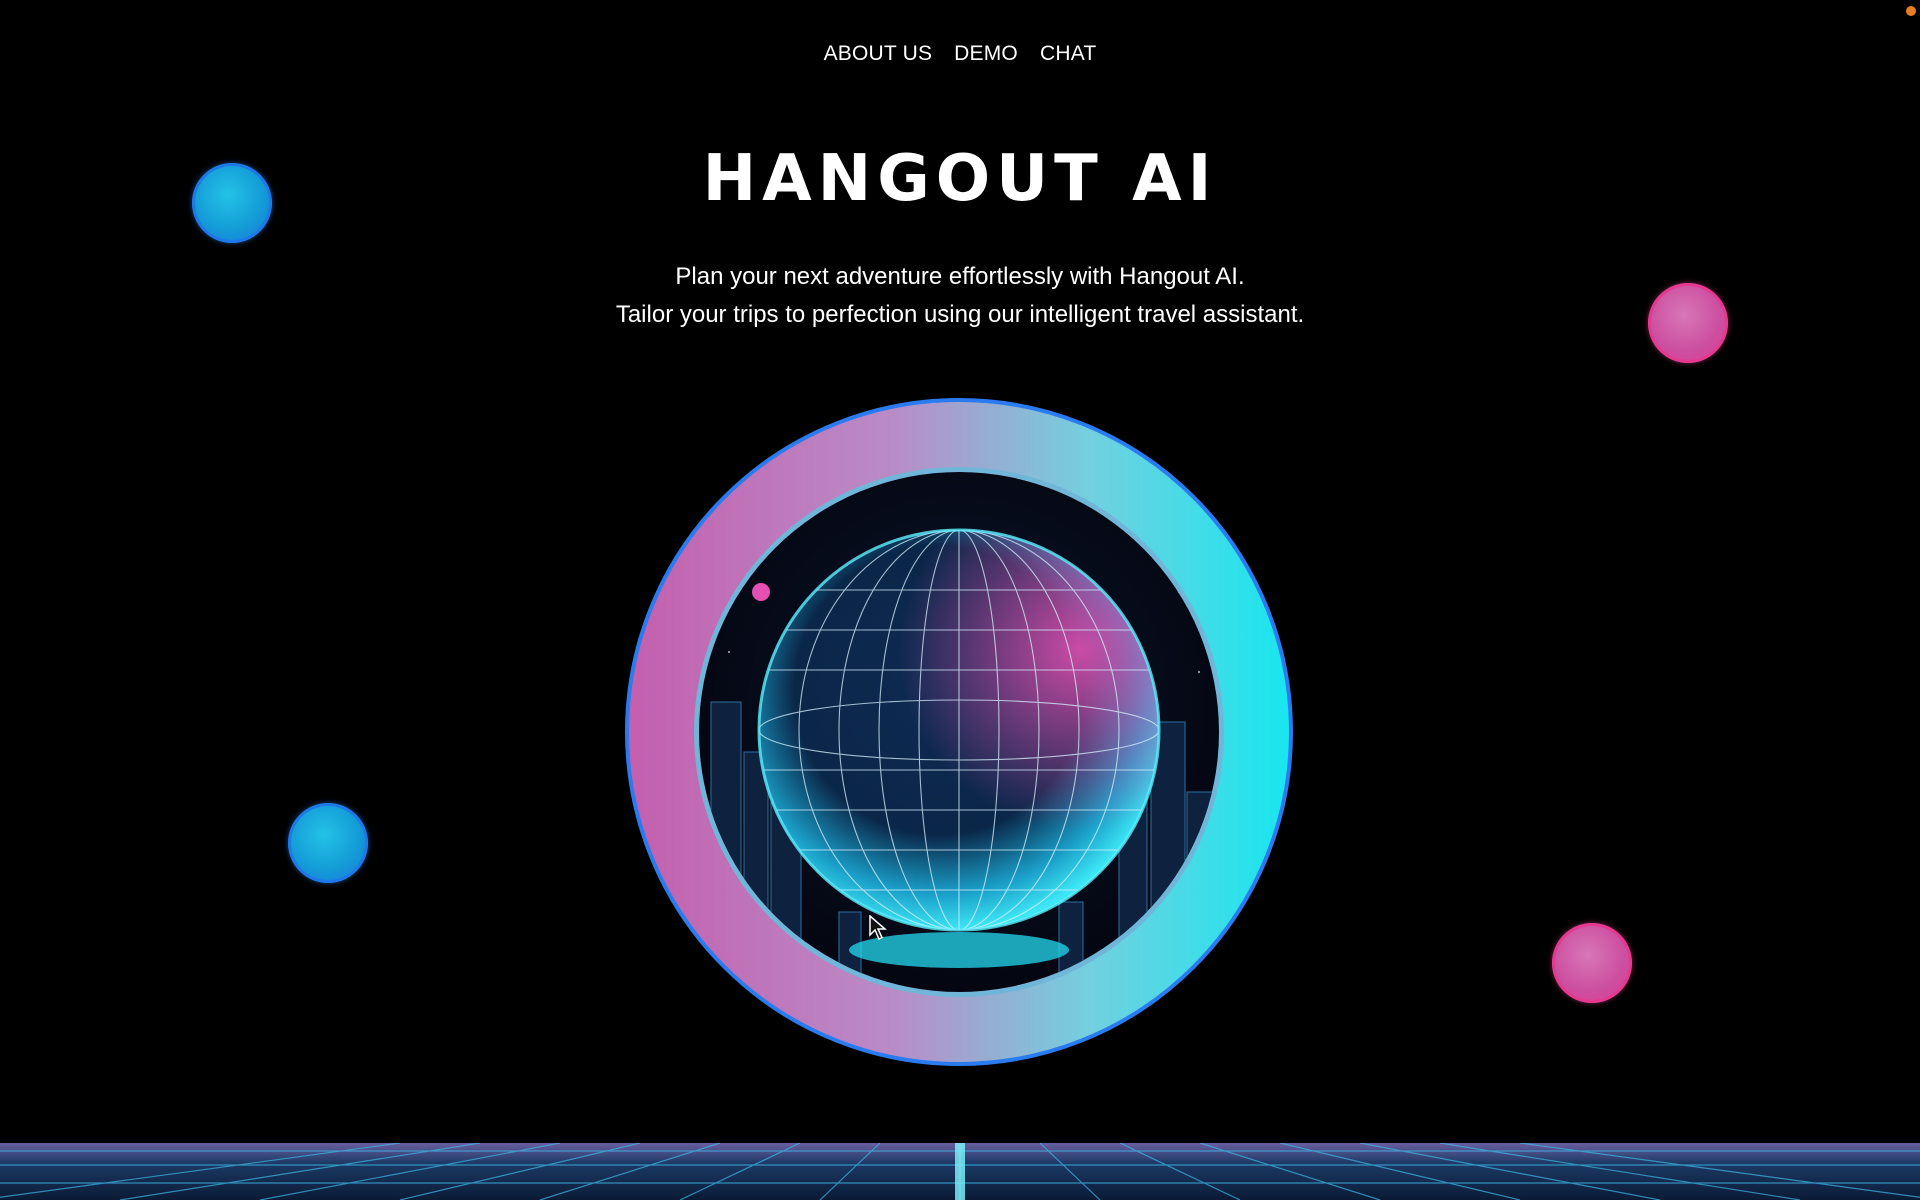 The height and width of the screenshot is (1200, 1920). I want to click on notification-dot-icon, so click(1911, 11).